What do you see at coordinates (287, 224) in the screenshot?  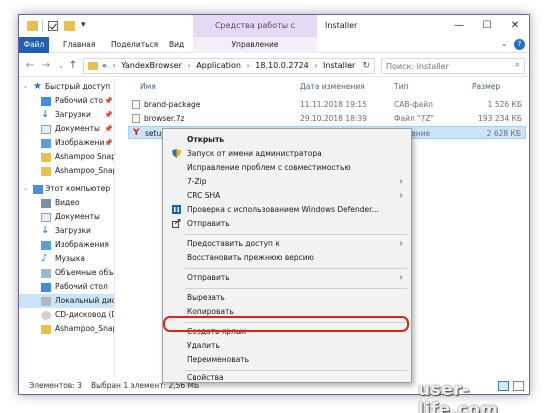 I see `menu-item-share: Отправить` at bounding box center [287, 224].